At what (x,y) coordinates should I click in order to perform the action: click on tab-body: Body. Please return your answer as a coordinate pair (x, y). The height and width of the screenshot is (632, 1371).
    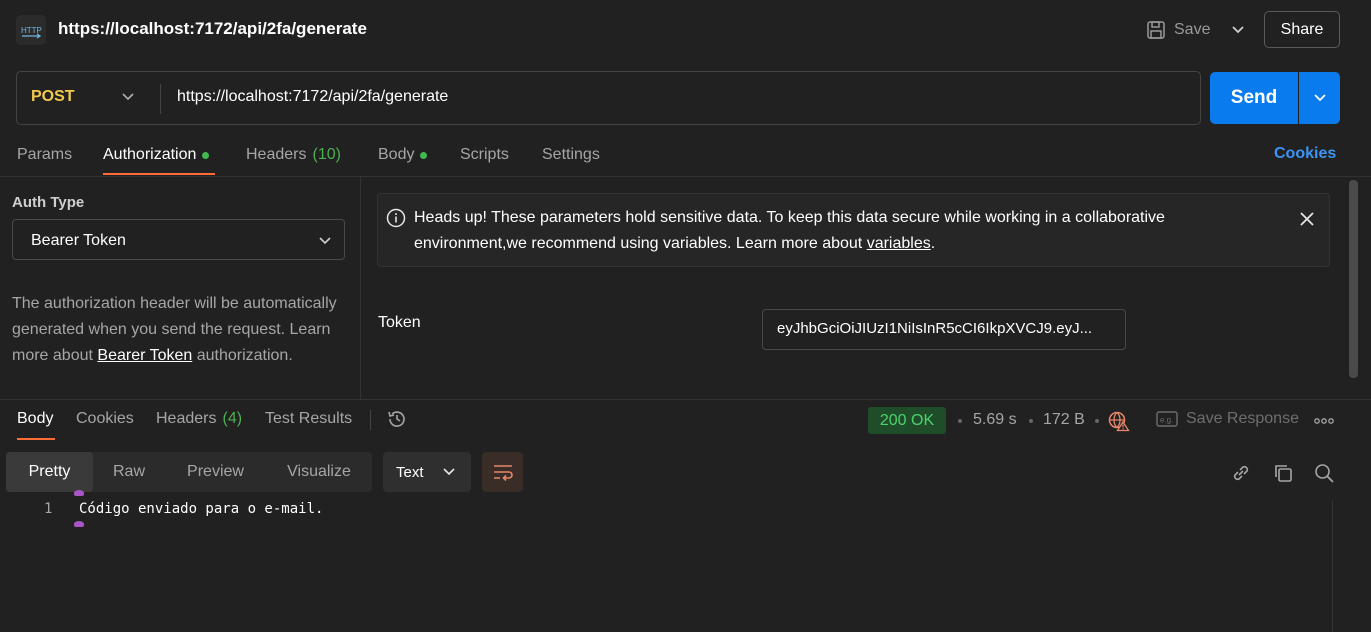
    Looking at the image, I should click on (403, 155).